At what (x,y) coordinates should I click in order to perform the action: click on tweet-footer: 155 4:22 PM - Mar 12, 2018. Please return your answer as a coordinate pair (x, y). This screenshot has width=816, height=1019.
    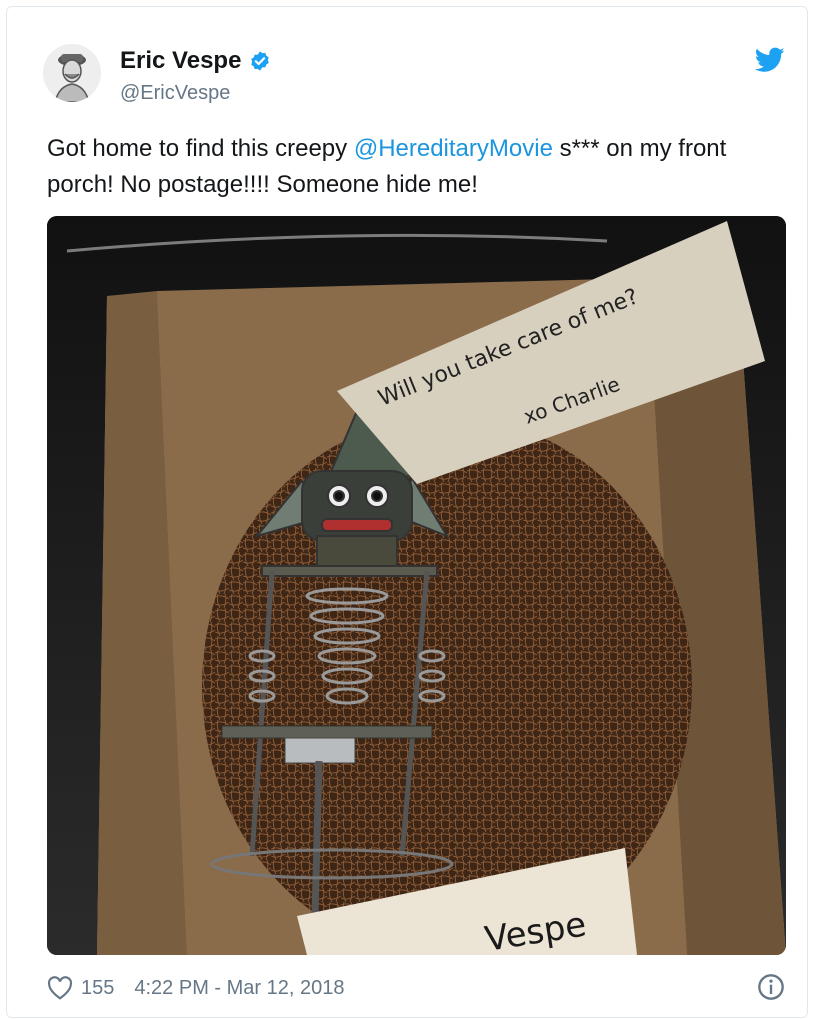
    Looking at the image, I should click on (195, 988).